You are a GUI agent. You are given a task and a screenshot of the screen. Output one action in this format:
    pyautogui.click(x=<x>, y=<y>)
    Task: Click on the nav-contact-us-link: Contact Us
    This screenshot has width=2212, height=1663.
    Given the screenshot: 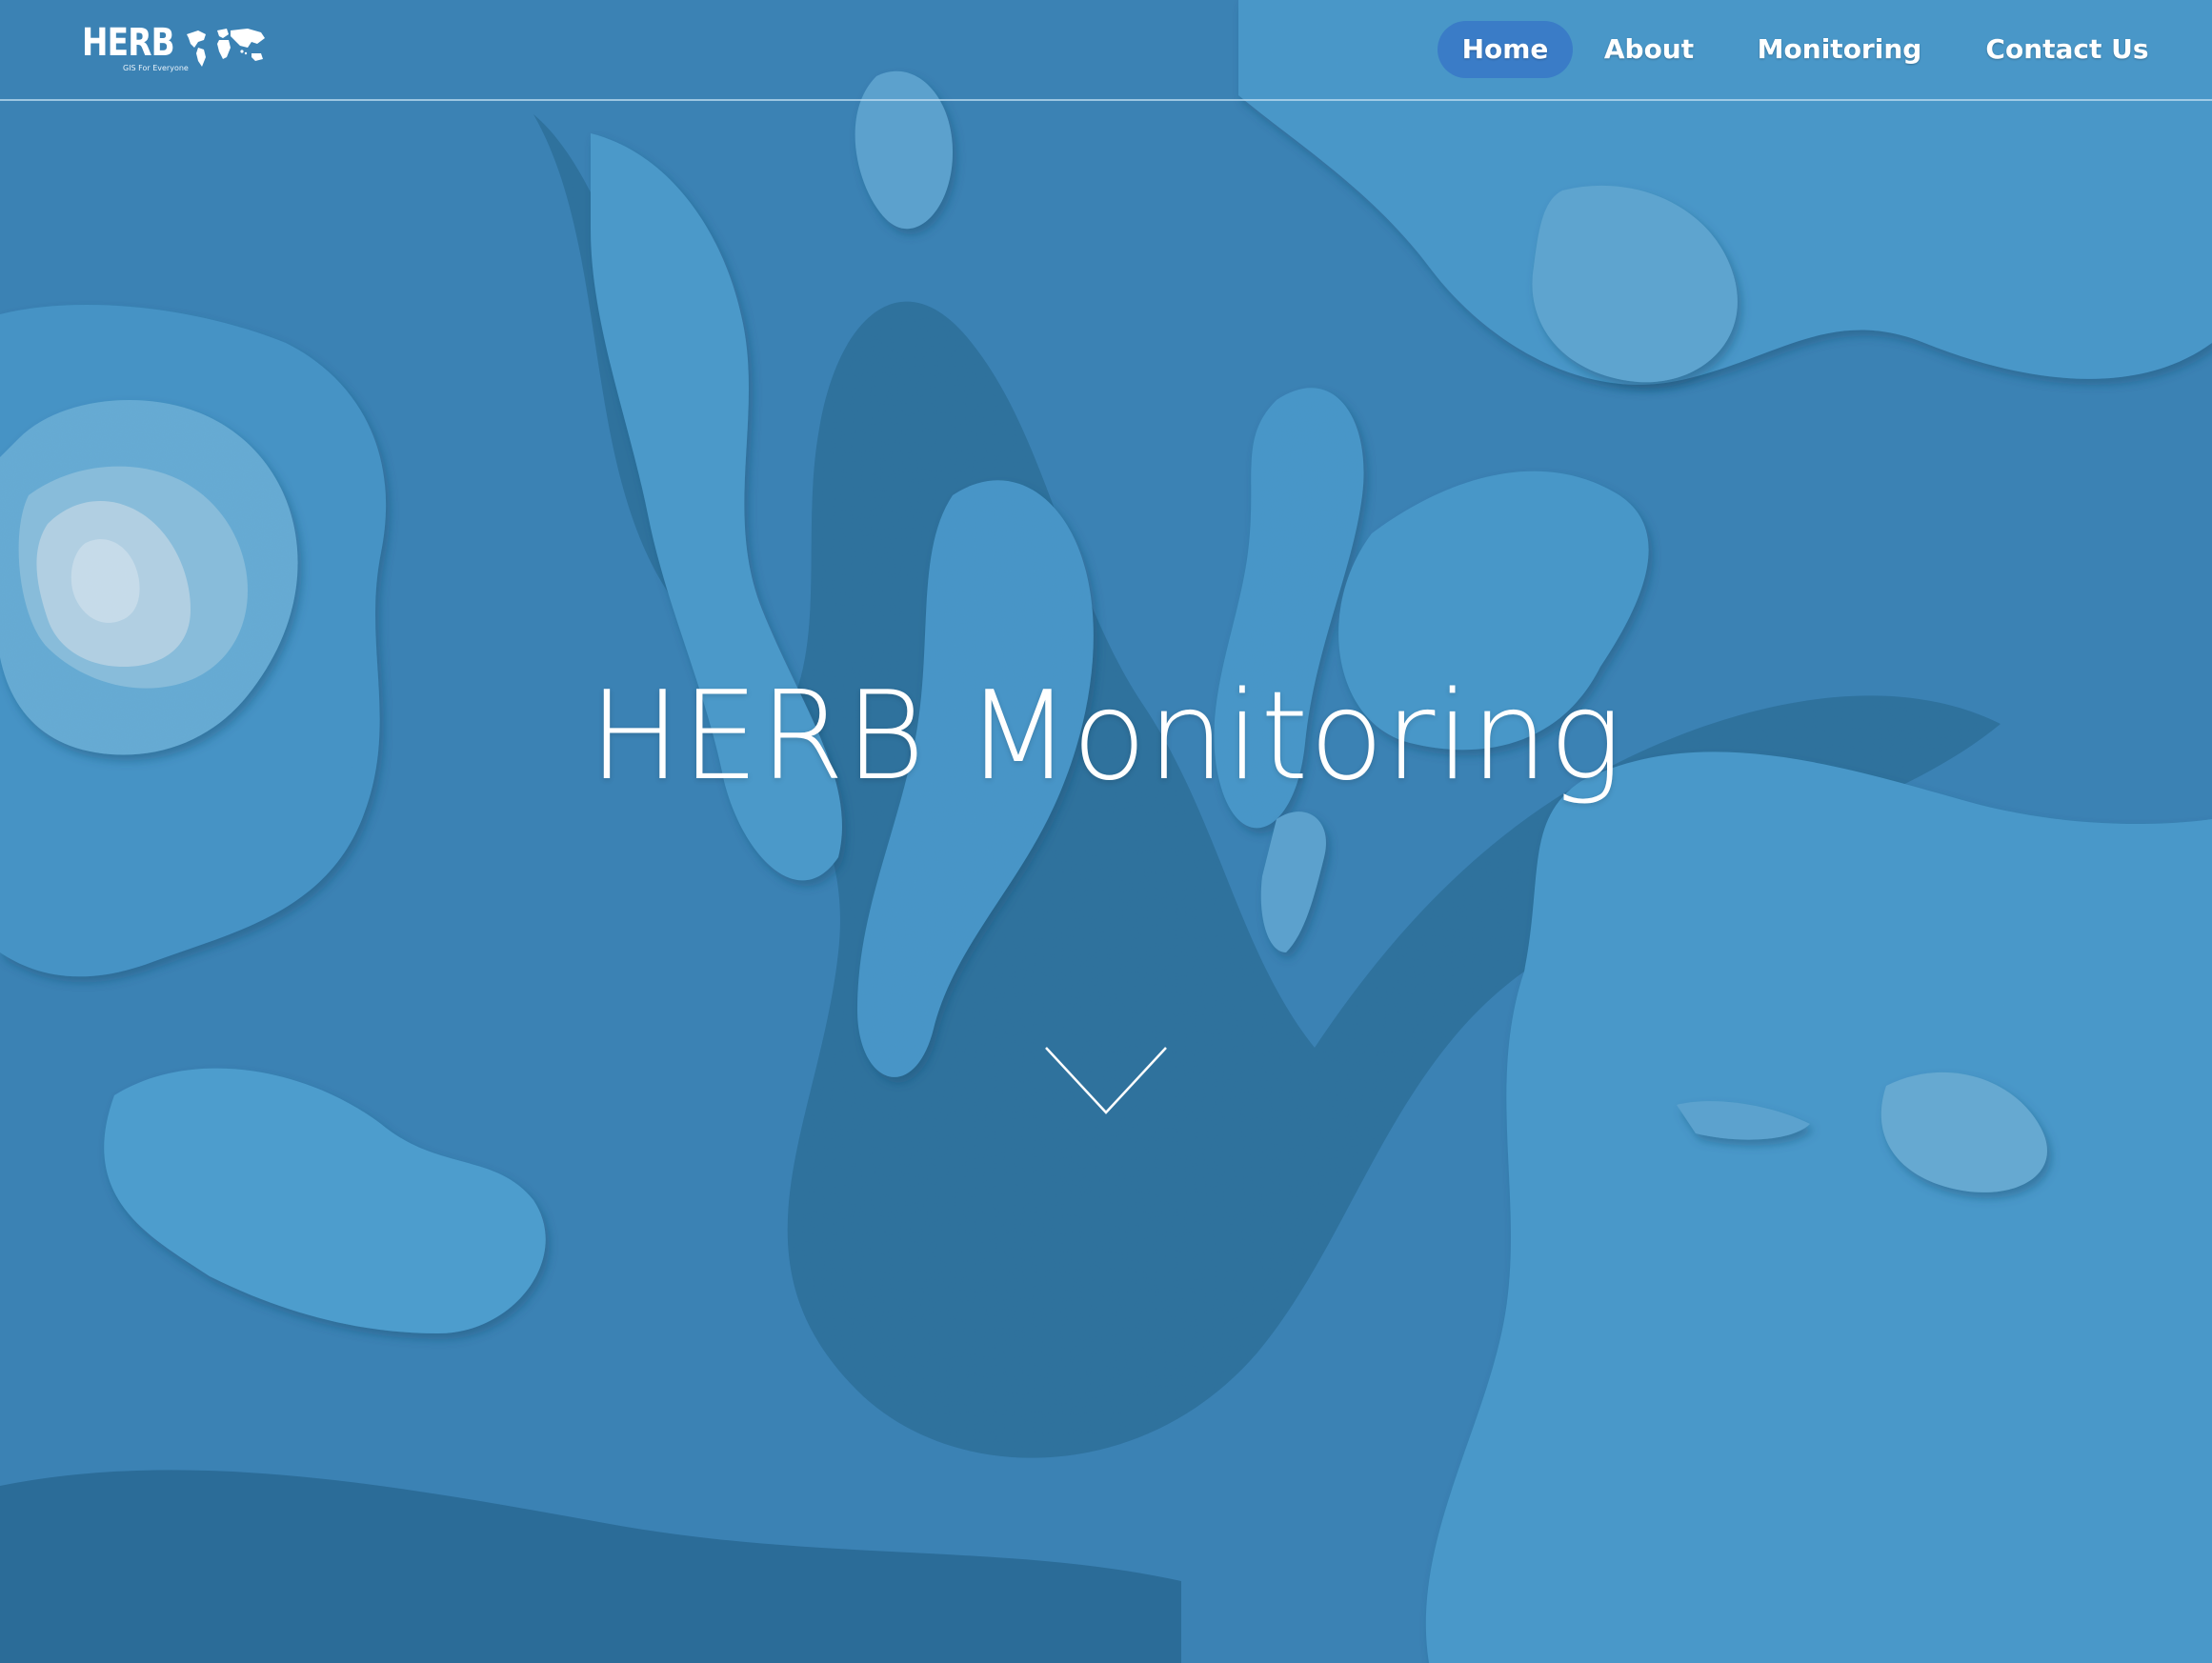 What is the action you would take?
    pyautogui.click(x=2067, y=49)
    